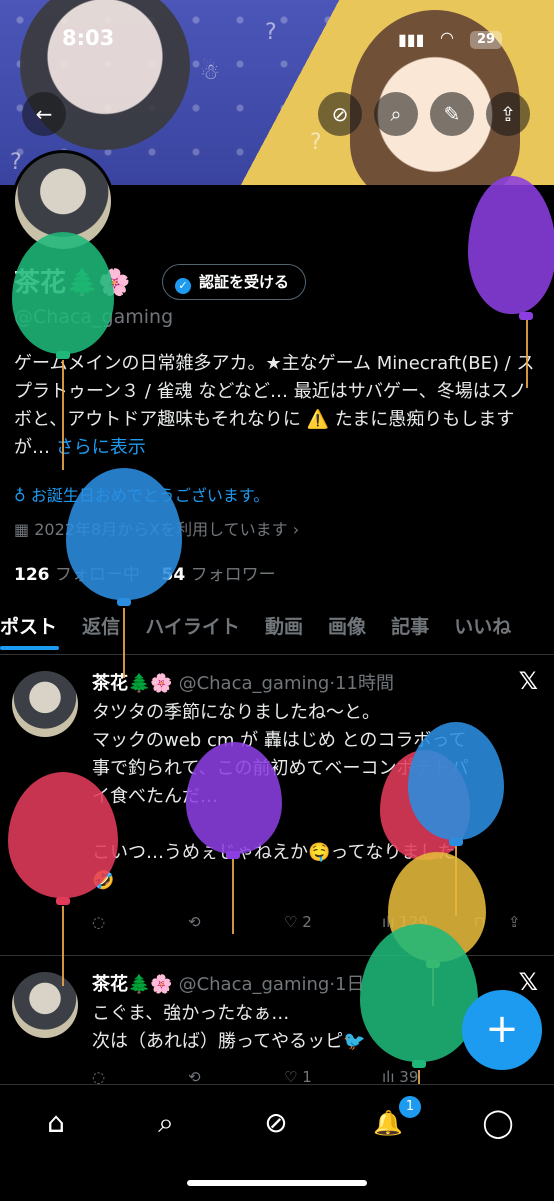 The width and height of the screenshot is (554, 1201). I want to click on like-count: 2, so click(307, 922).